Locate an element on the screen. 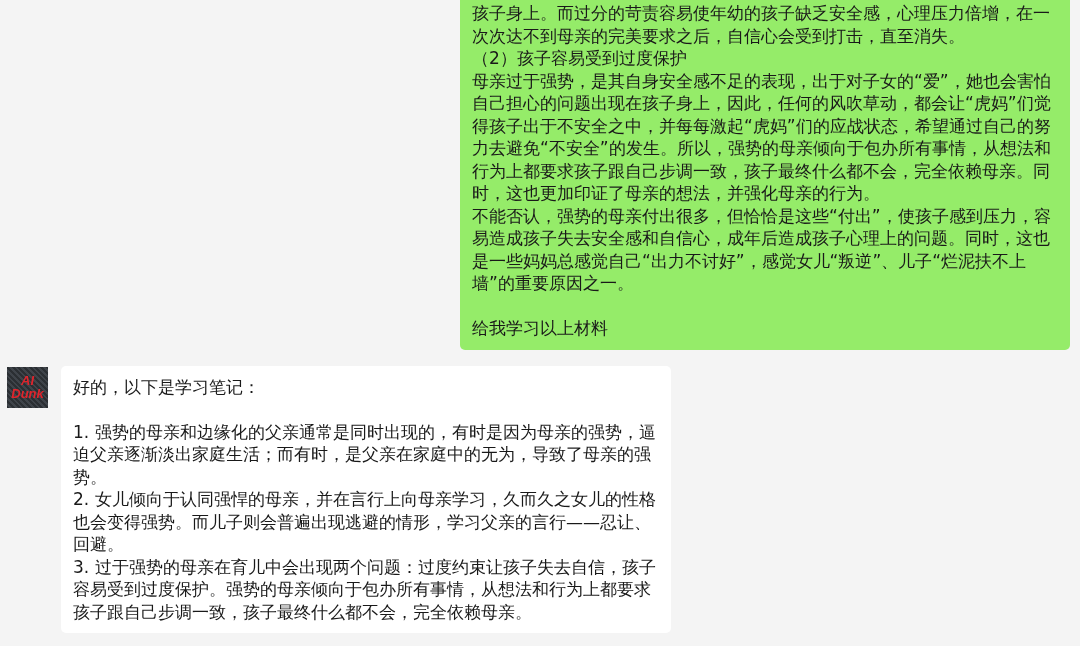 The image size is (1080, 646). avatar-logo: AI Dunk is located at coordinates (27, 387).